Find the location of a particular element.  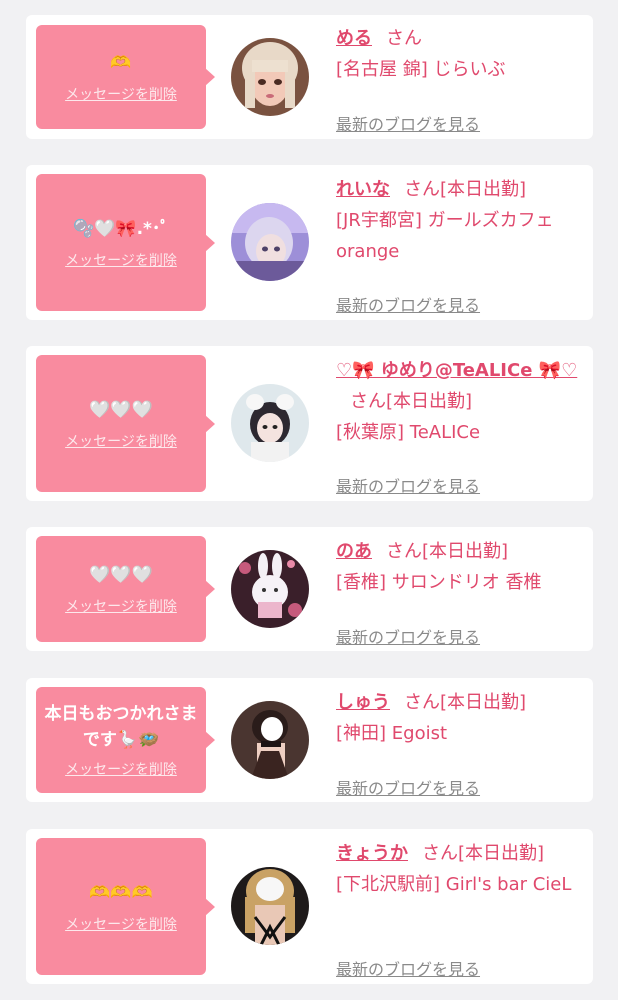

shop-name: [香椎] サロンドリオ 香椎 is located at coordinates (439, 582).